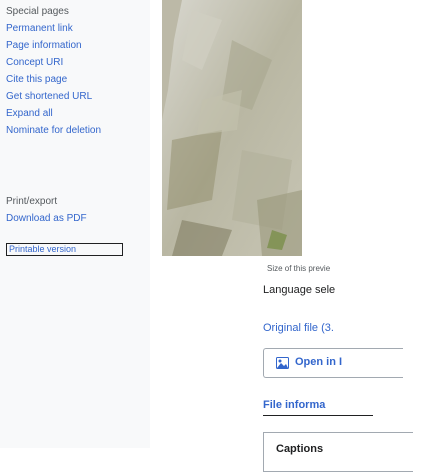  Describe the element at coordinates (300, 449) in the screenshot. I see `captions-label: Captions` at that location.